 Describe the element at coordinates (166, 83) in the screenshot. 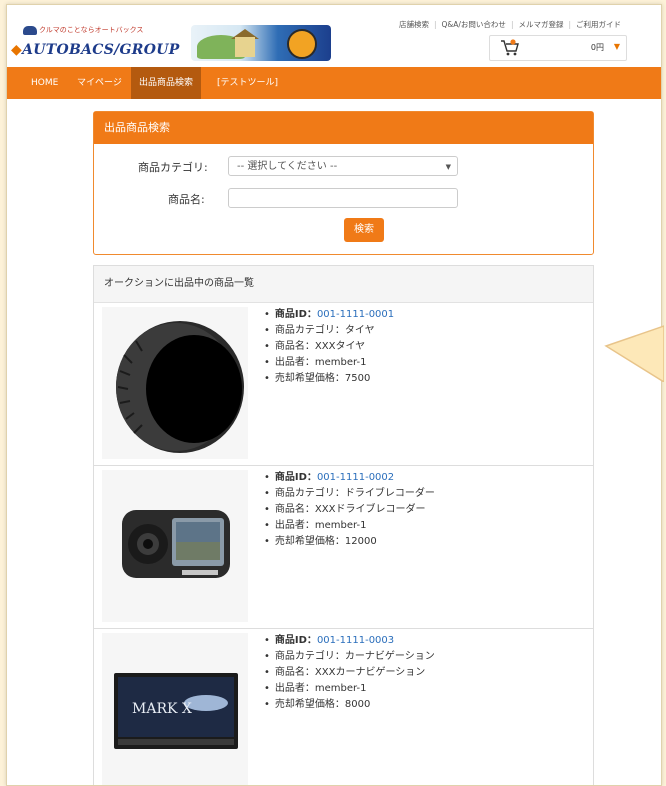

I see `nav-listing-search: 出品商品検索` at that location.